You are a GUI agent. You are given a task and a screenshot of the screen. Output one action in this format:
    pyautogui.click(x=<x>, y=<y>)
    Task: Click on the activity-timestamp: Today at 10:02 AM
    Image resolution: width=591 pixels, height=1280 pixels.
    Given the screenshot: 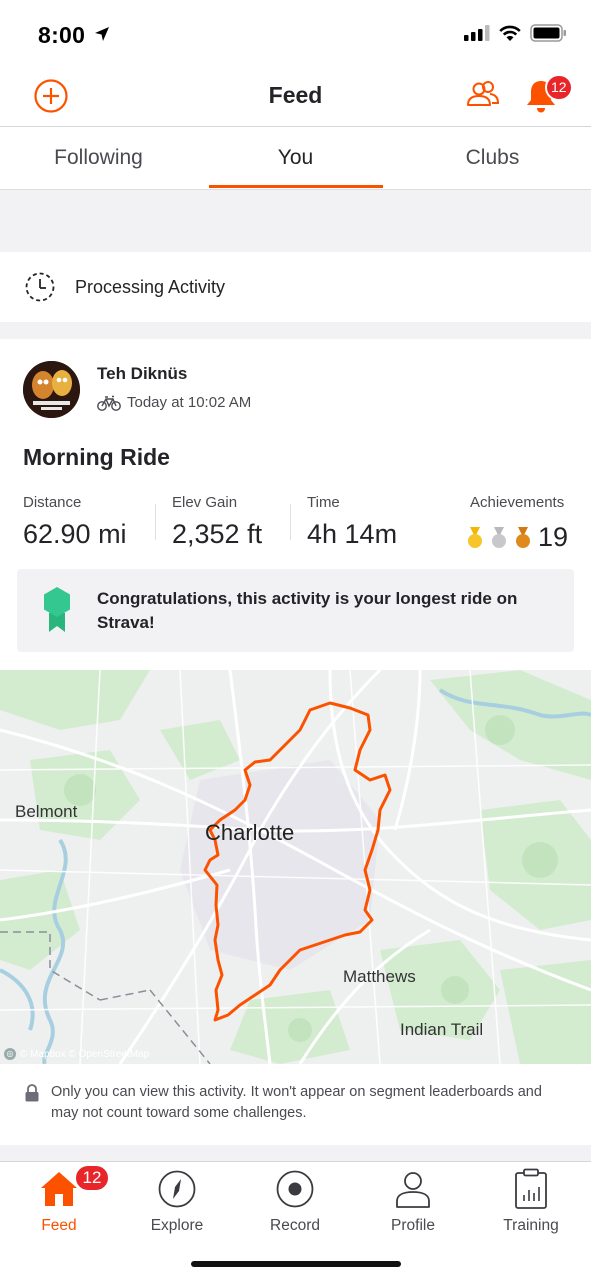 What is the action you would take?
    pyautogui.click(x=189, y=402)
    